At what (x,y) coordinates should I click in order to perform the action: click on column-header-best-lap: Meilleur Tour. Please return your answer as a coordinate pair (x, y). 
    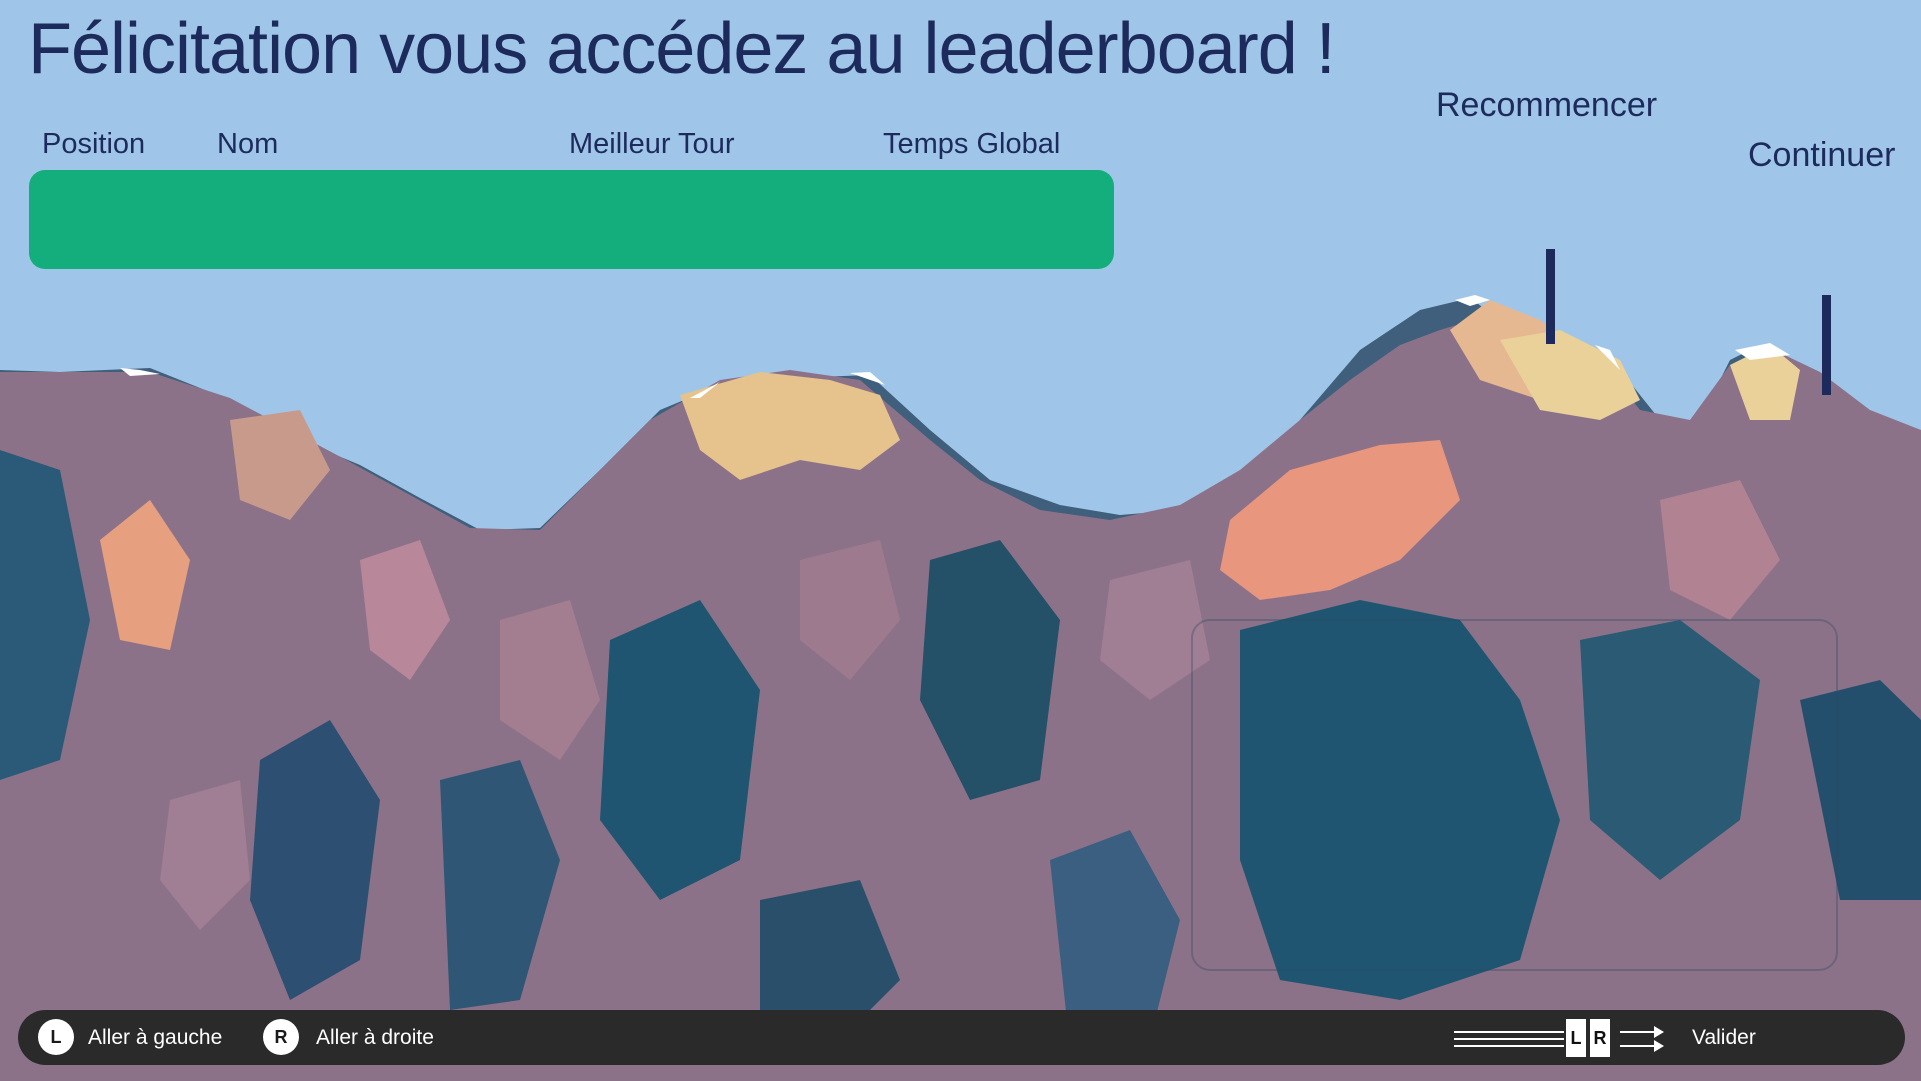
    Looking at the image, I should click on (652, 144).